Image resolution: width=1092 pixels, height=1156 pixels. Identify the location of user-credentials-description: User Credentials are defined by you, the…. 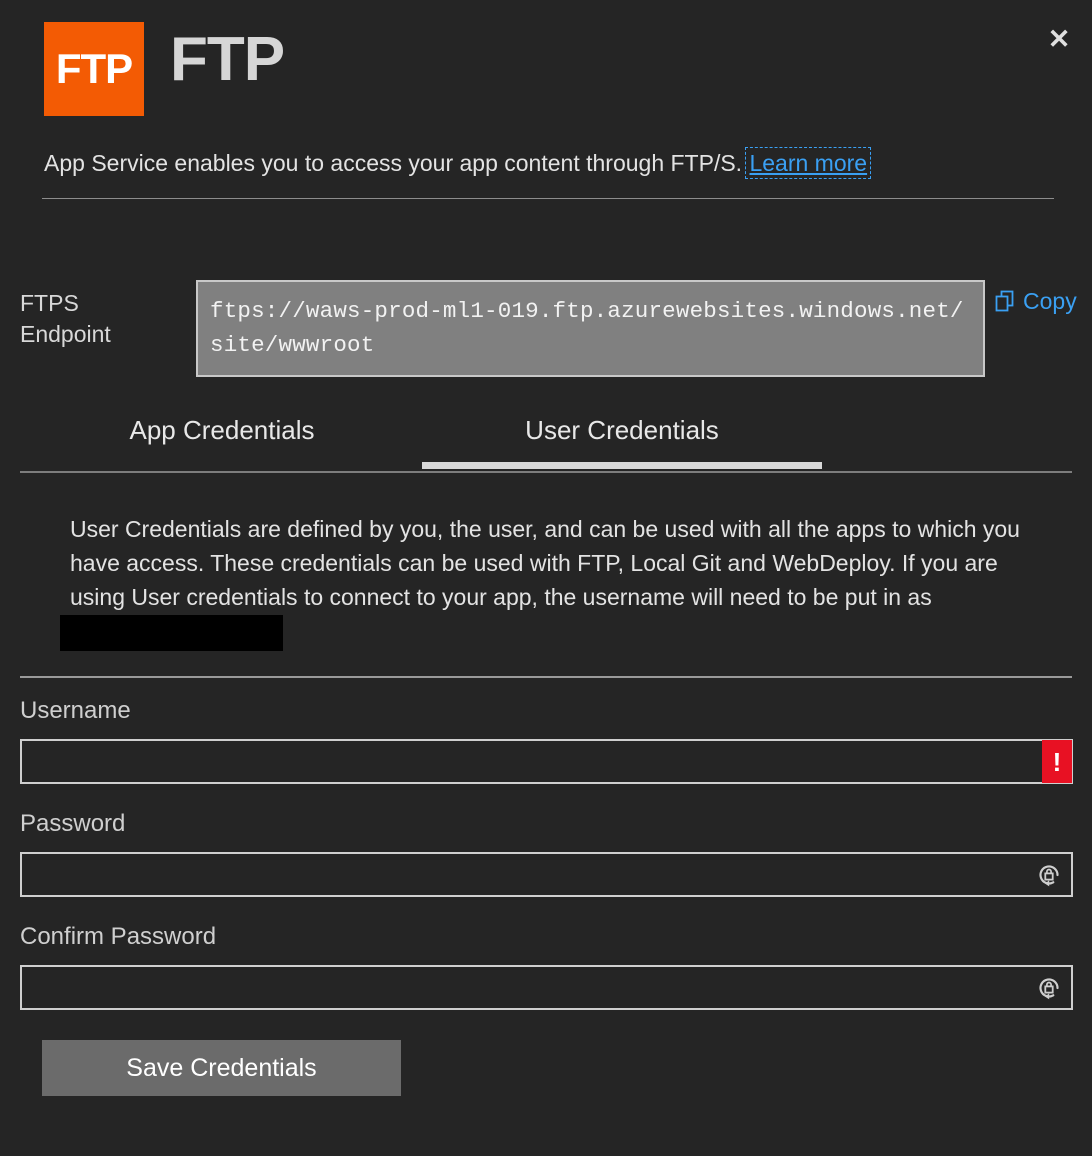
(545, 563).